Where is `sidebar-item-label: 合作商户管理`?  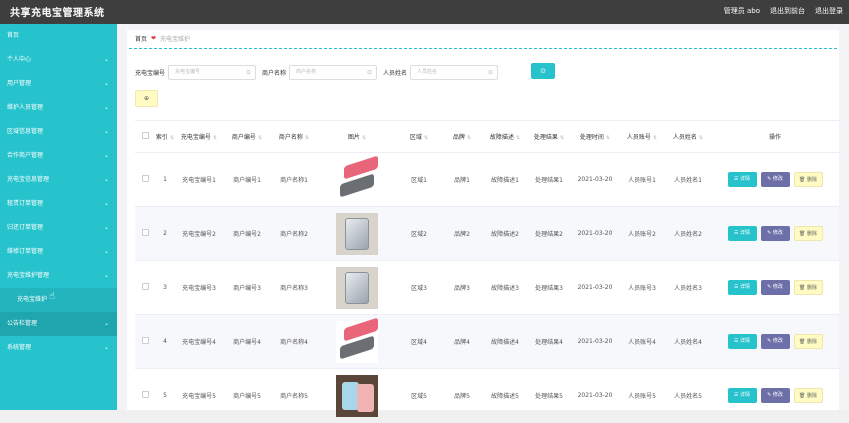 sidebar-item-label: 合作商户管理 is located at coordinates (25, 155).